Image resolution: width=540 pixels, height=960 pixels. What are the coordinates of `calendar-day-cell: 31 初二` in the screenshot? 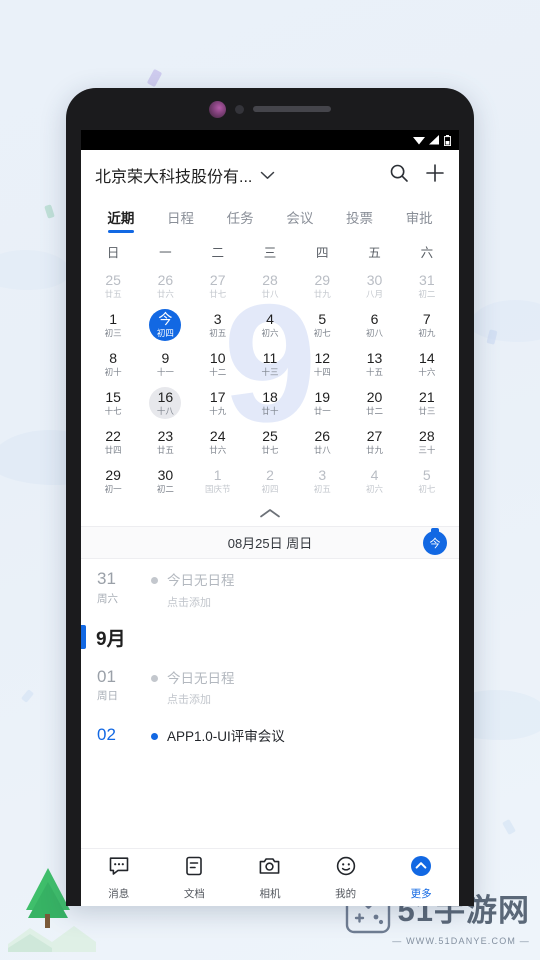 It's located at (427, 286).